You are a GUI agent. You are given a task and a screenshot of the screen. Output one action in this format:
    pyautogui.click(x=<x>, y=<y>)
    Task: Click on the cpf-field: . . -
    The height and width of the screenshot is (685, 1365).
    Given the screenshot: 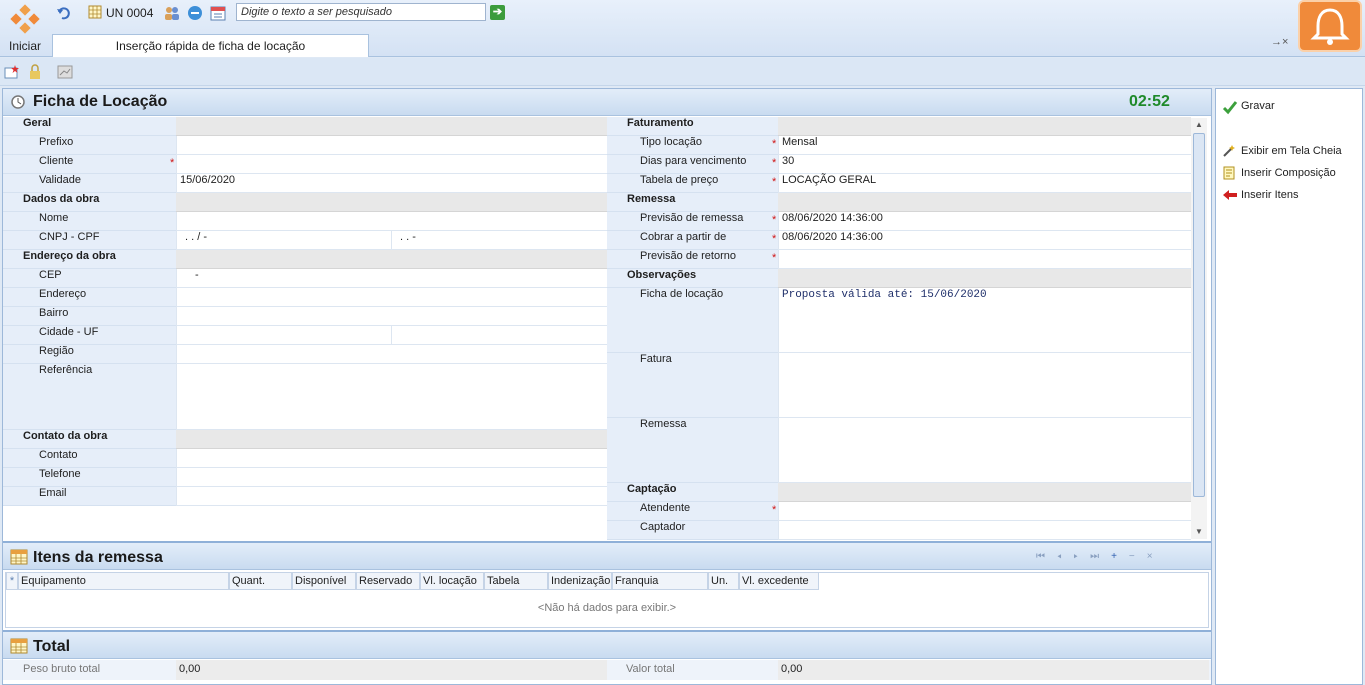 What is the action you would take?
    pyautogui.click(x=499, y=240)
    